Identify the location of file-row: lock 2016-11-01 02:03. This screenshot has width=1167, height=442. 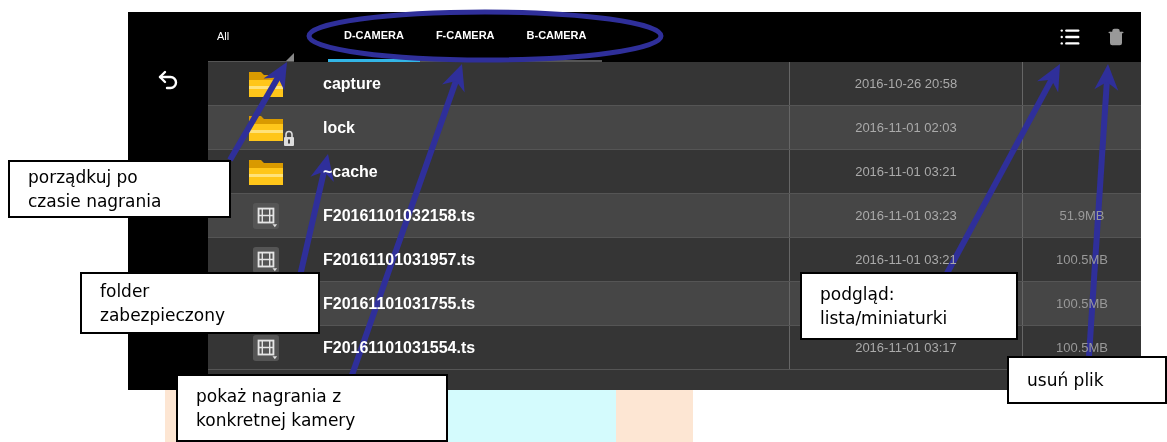
(674, 128).